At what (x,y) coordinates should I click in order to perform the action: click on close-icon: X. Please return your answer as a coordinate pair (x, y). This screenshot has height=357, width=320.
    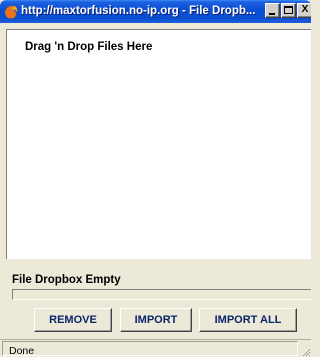
    Looking at the image, I should click on (305, 9).